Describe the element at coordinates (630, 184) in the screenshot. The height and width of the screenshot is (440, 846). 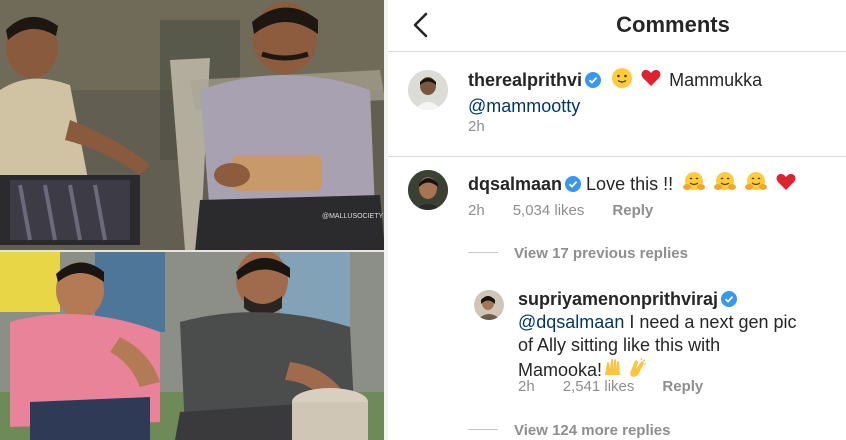
I see `comment-body: Love this !!` at that location.